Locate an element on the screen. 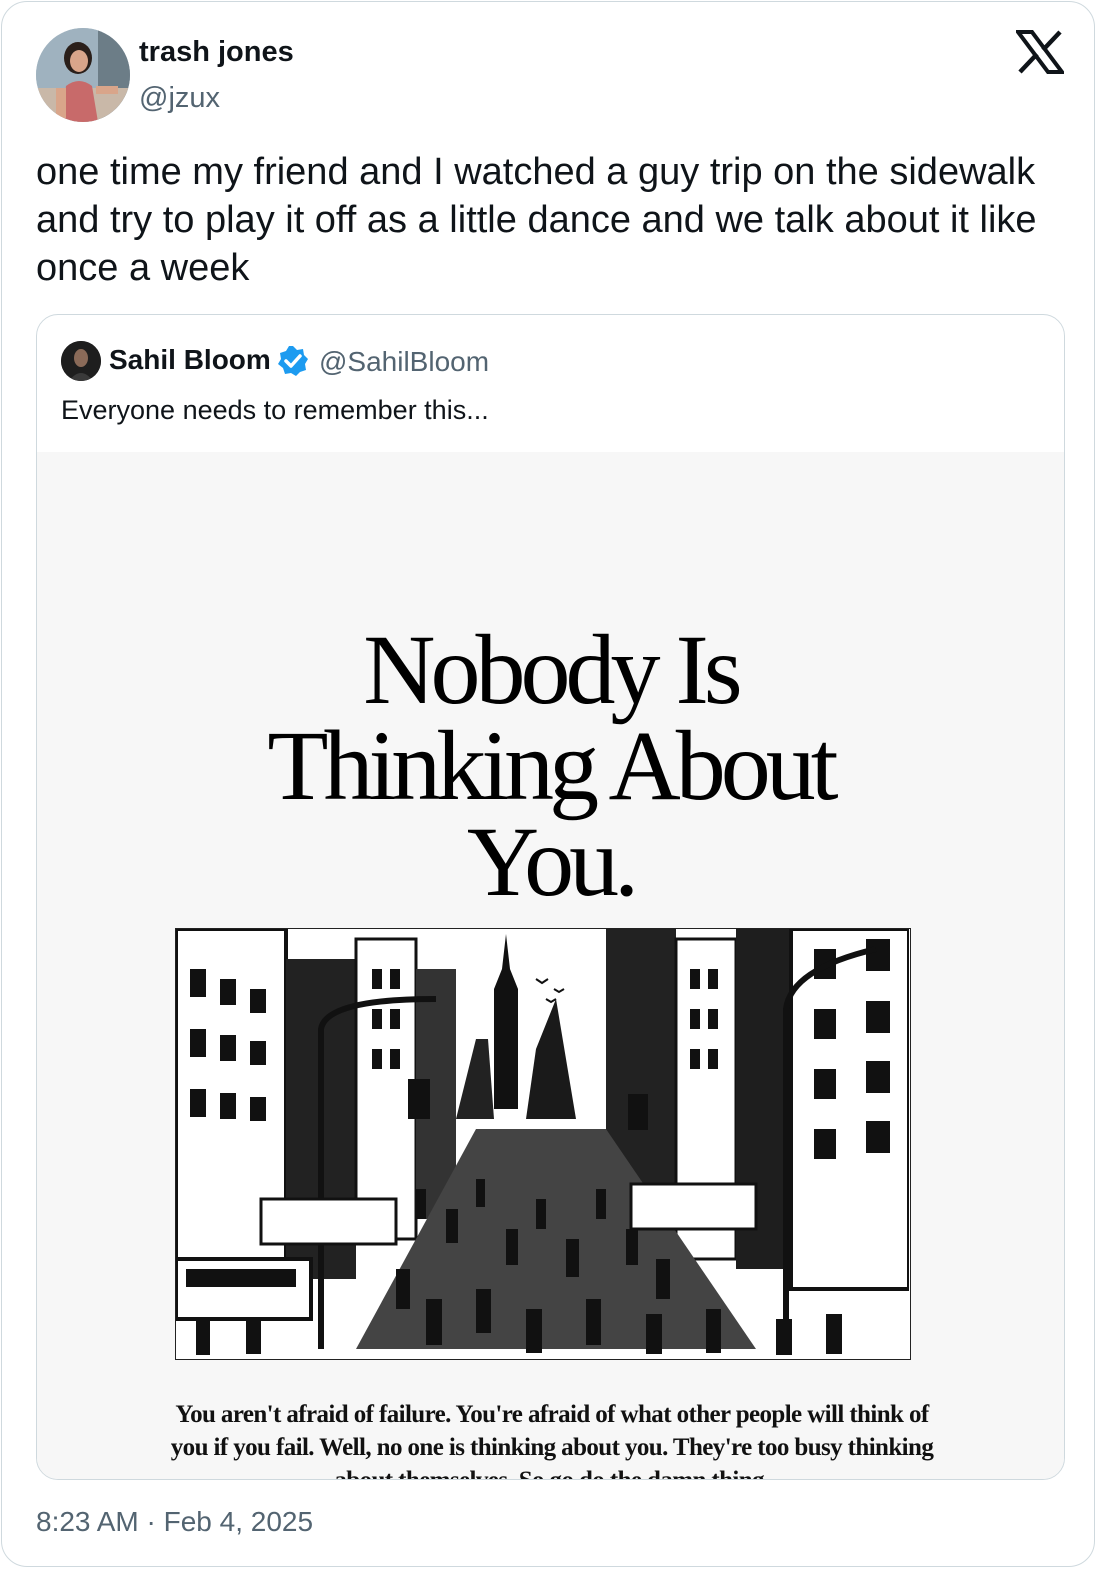  author-name: trash jones is located at coordinates (216, 52).